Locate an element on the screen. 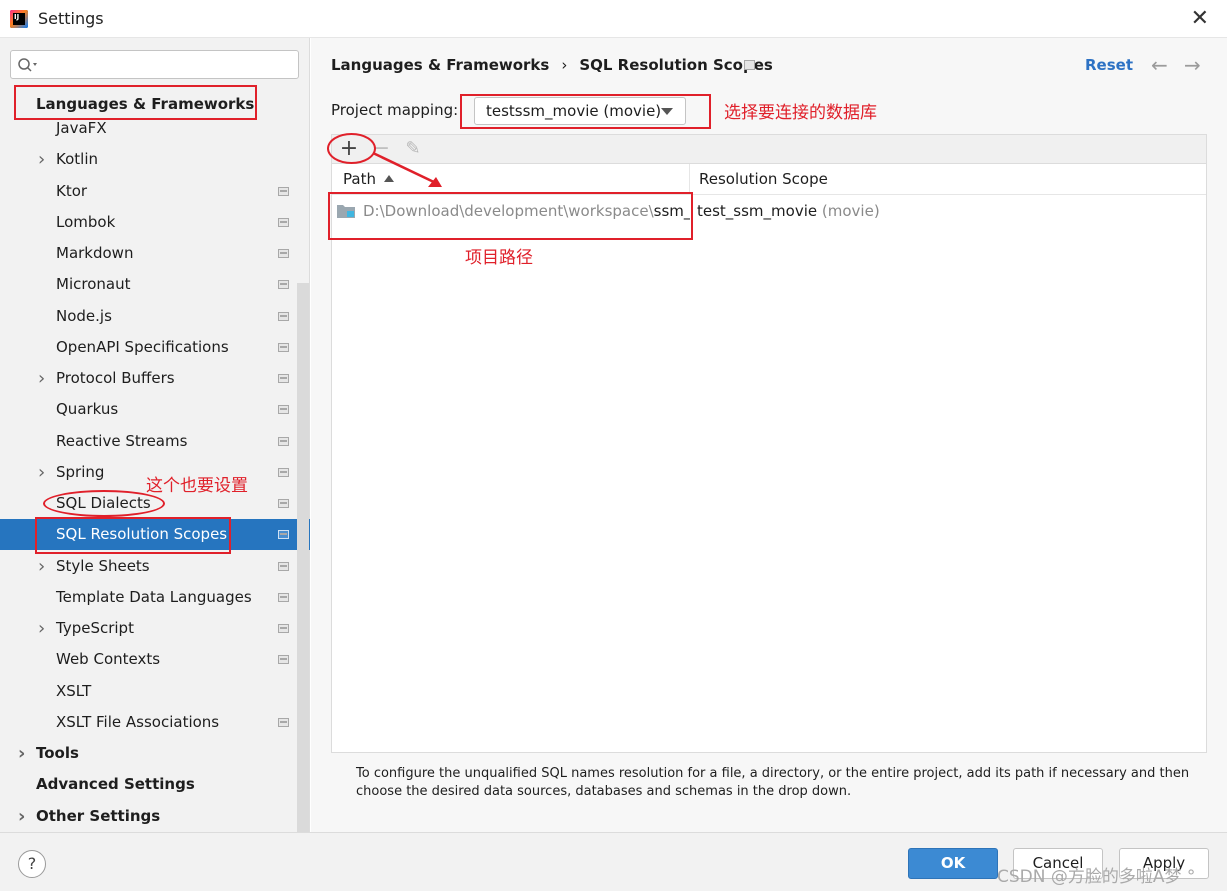 This screenshot has width=1227, height=891. project-mapping-label: Project mapping: is located at coordinates (395, 110).